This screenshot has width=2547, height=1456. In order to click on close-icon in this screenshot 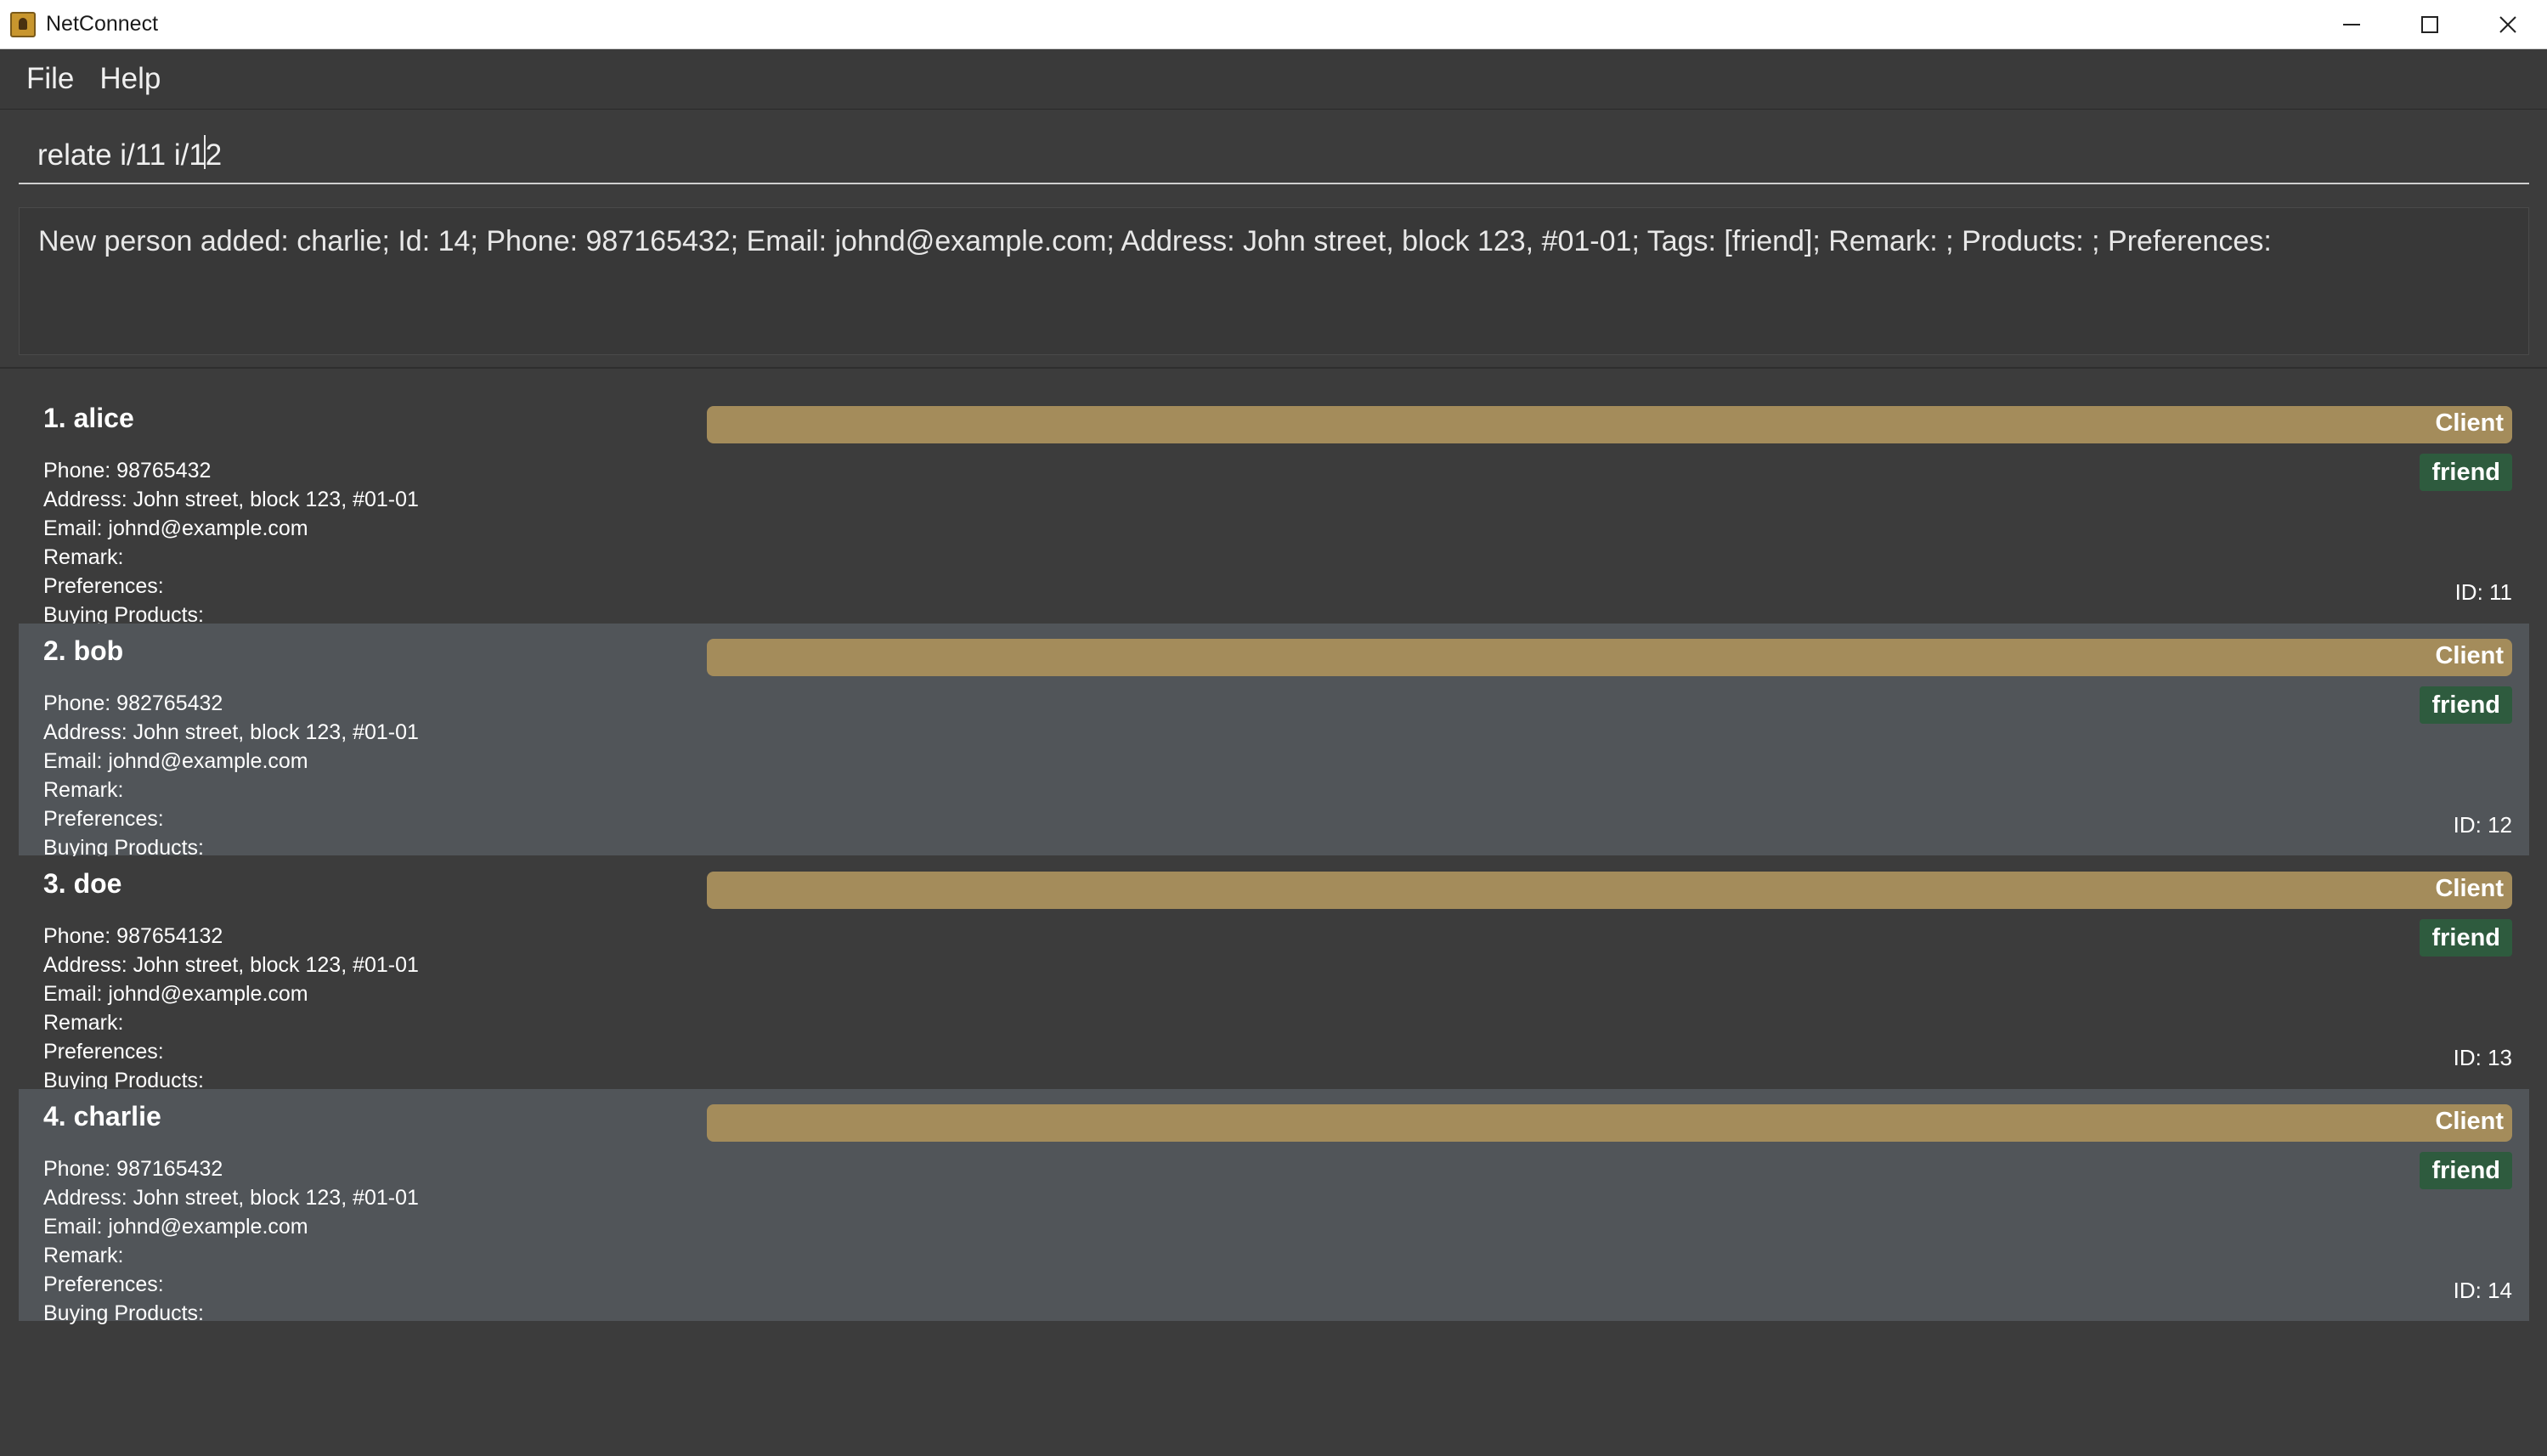, I will do `click(2507, 24)`.